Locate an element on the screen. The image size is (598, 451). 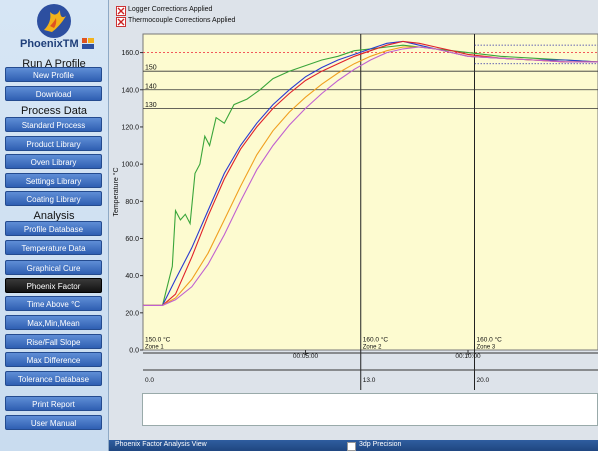
phoenix-logo-icon is located at coordinates (54, 21).